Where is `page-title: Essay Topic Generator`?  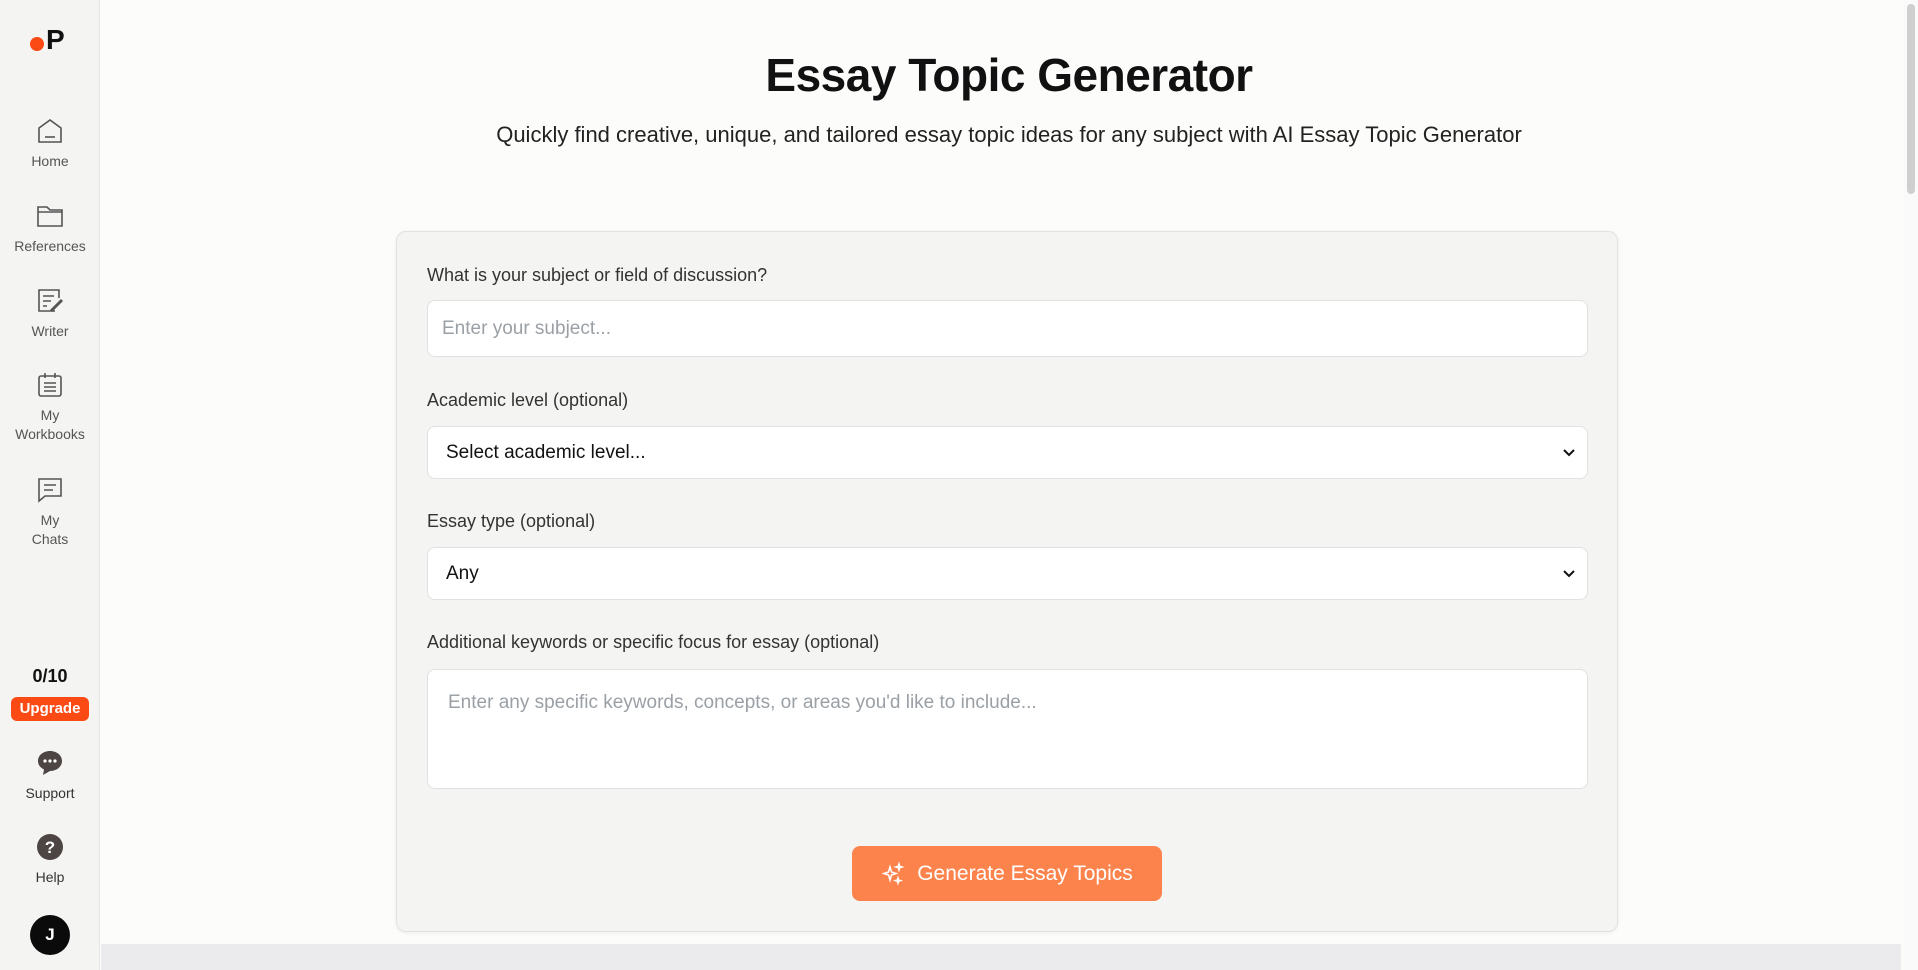 page-title: Essay Topic Generator is located at coordinates (1009, 75).